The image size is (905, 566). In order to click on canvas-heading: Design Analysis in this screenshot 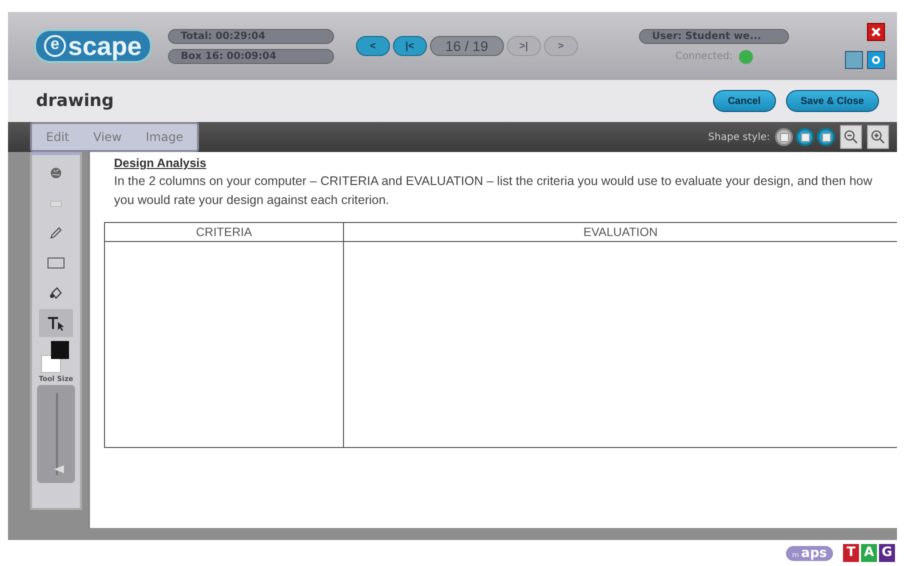, I will do `click(160, 163)`.